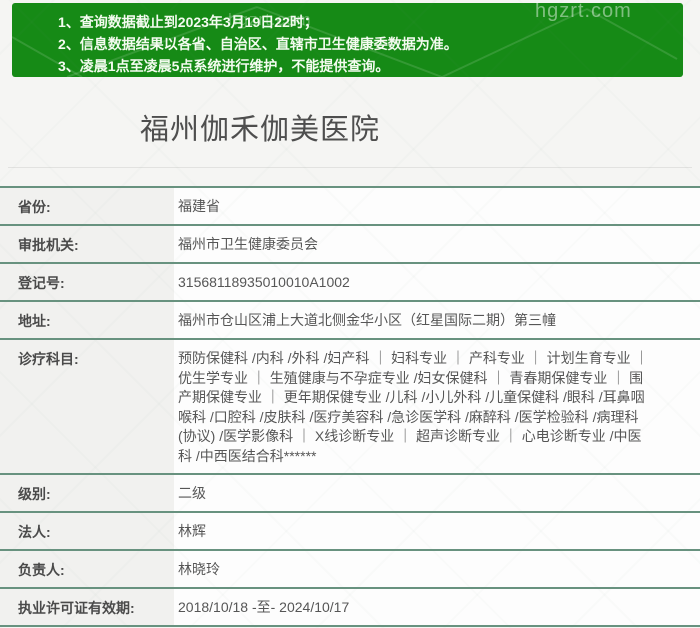  I want to click on row-label: 审批机关:, so click(87, 244).